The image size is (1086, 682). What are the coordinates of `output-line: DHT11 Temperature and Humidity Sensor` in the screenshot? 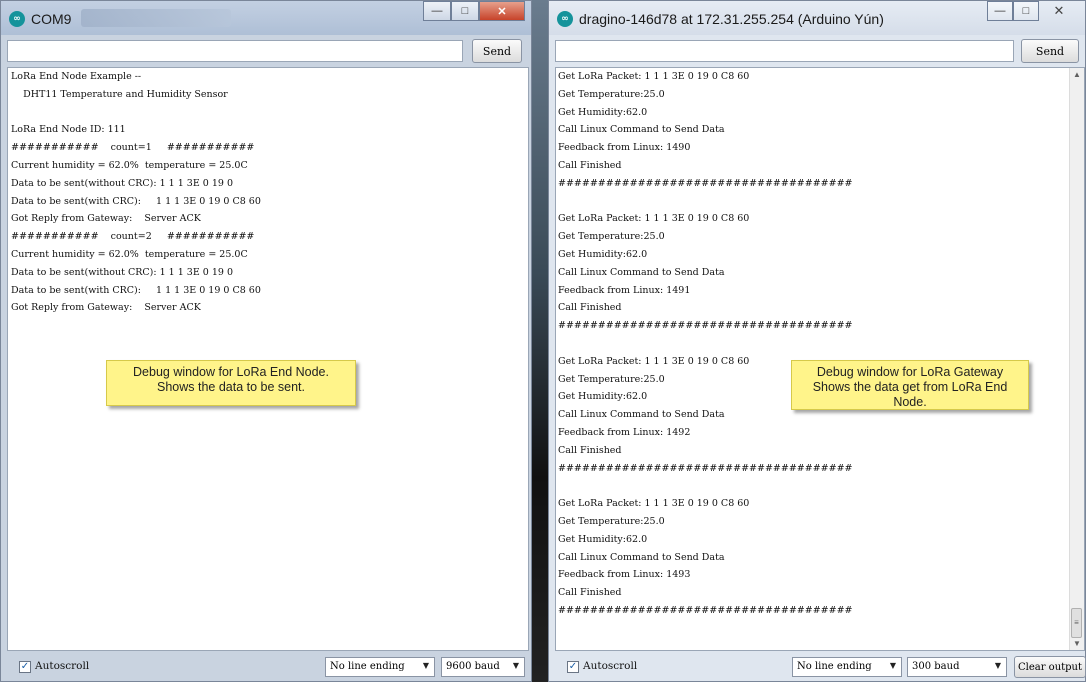 It's located at (119, 94).